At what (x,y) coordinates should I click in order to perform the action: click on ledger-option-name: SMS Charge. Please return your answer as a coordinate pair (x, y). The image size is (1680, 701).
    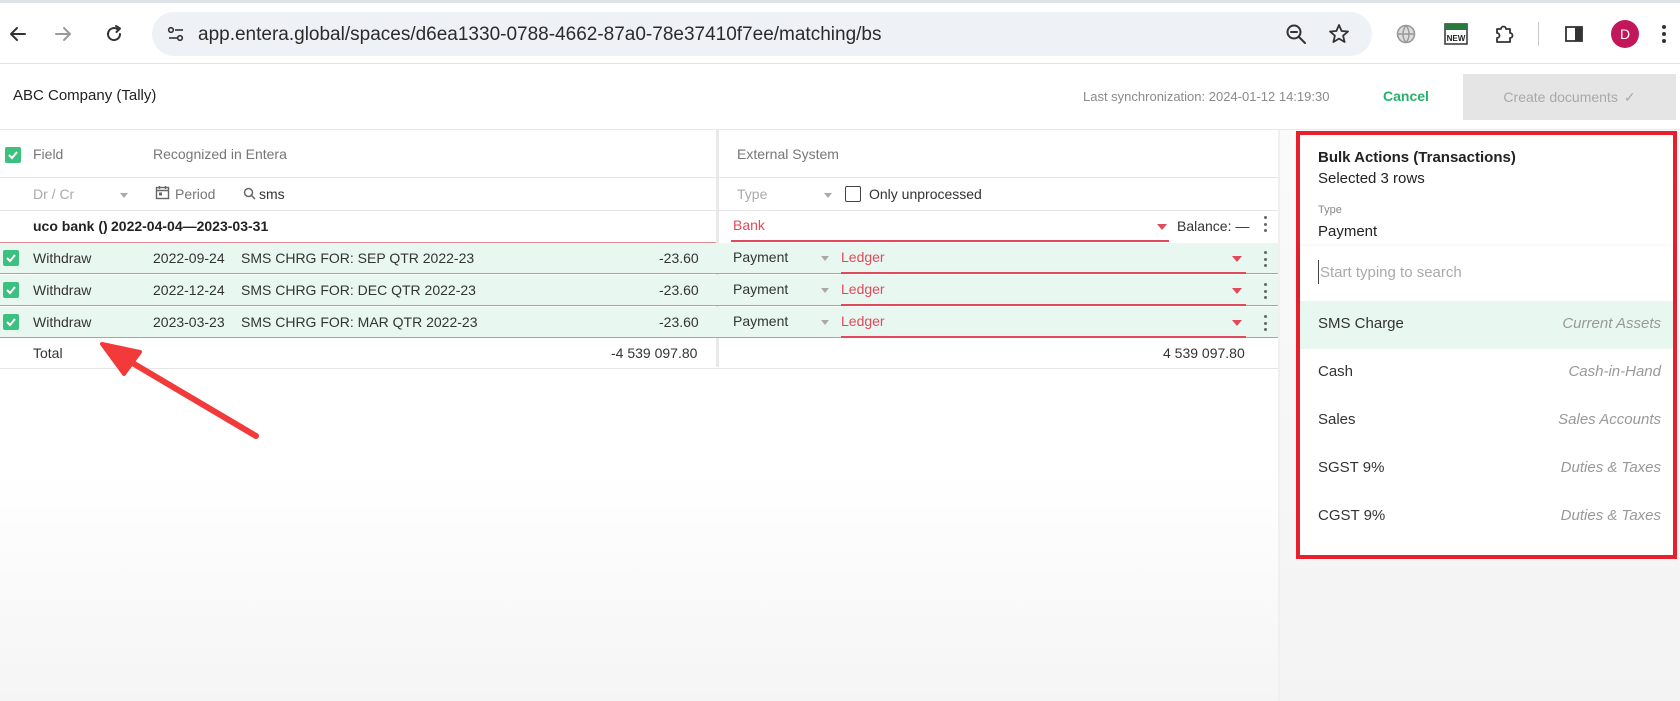
    Looking at the image, I should click on (1361, 323).